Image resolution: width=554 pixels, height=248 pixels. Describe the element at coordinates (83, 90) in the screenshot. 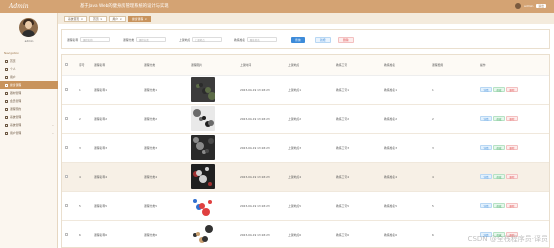

I see `cell-idx: 1` at that location.